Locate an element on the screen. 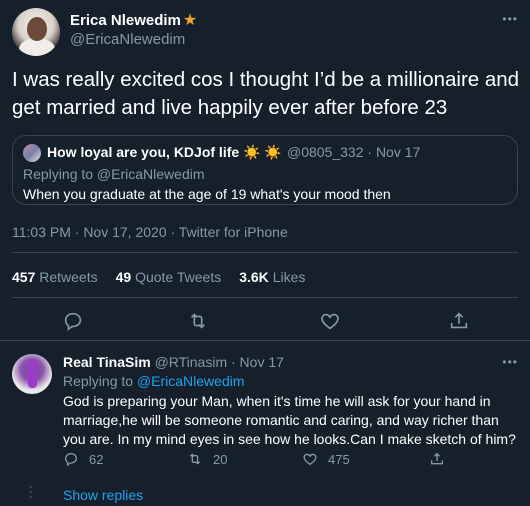 This screenshot has width=530, height=506. author-name-row: Erica Nlewedim ★ is located at coordinates (133, 20).